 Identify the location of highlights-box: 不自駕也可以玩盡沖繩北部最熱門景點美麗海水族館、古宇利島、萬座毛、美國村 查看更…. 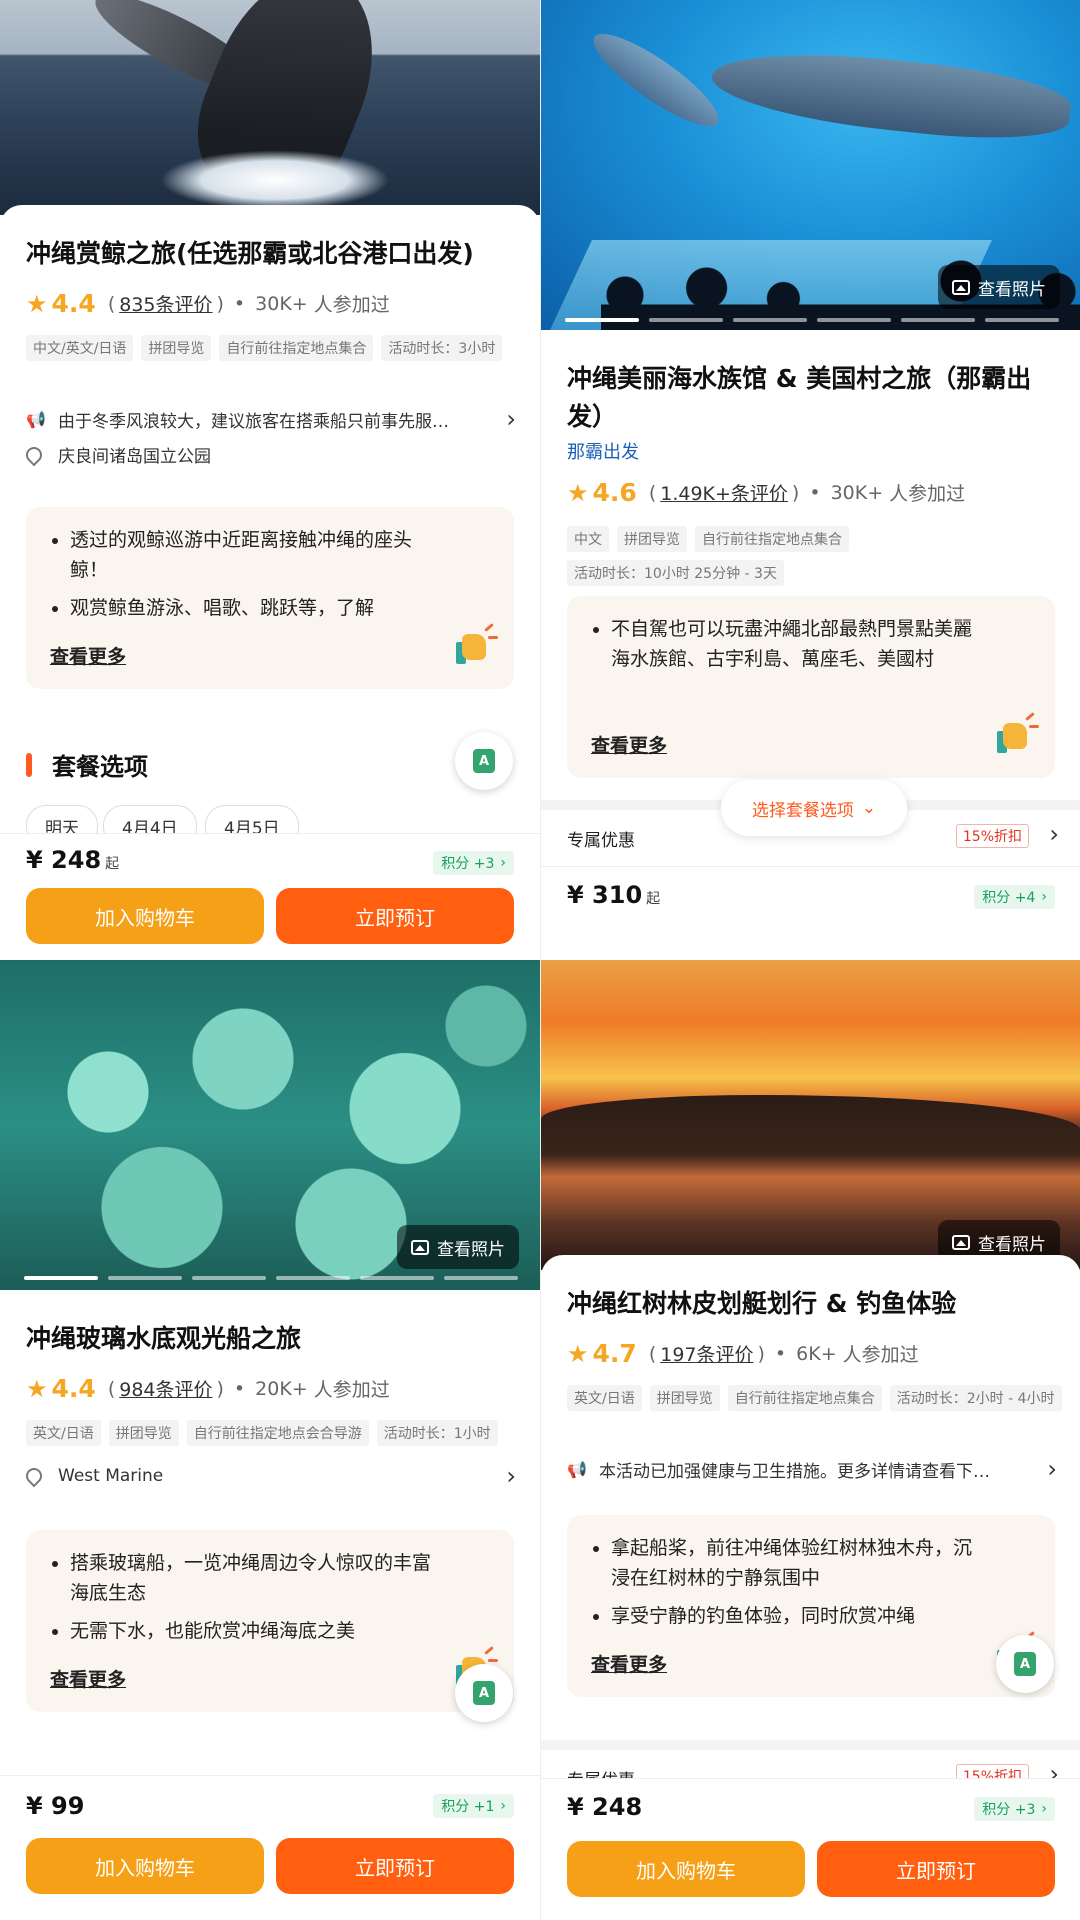
(811, 687).